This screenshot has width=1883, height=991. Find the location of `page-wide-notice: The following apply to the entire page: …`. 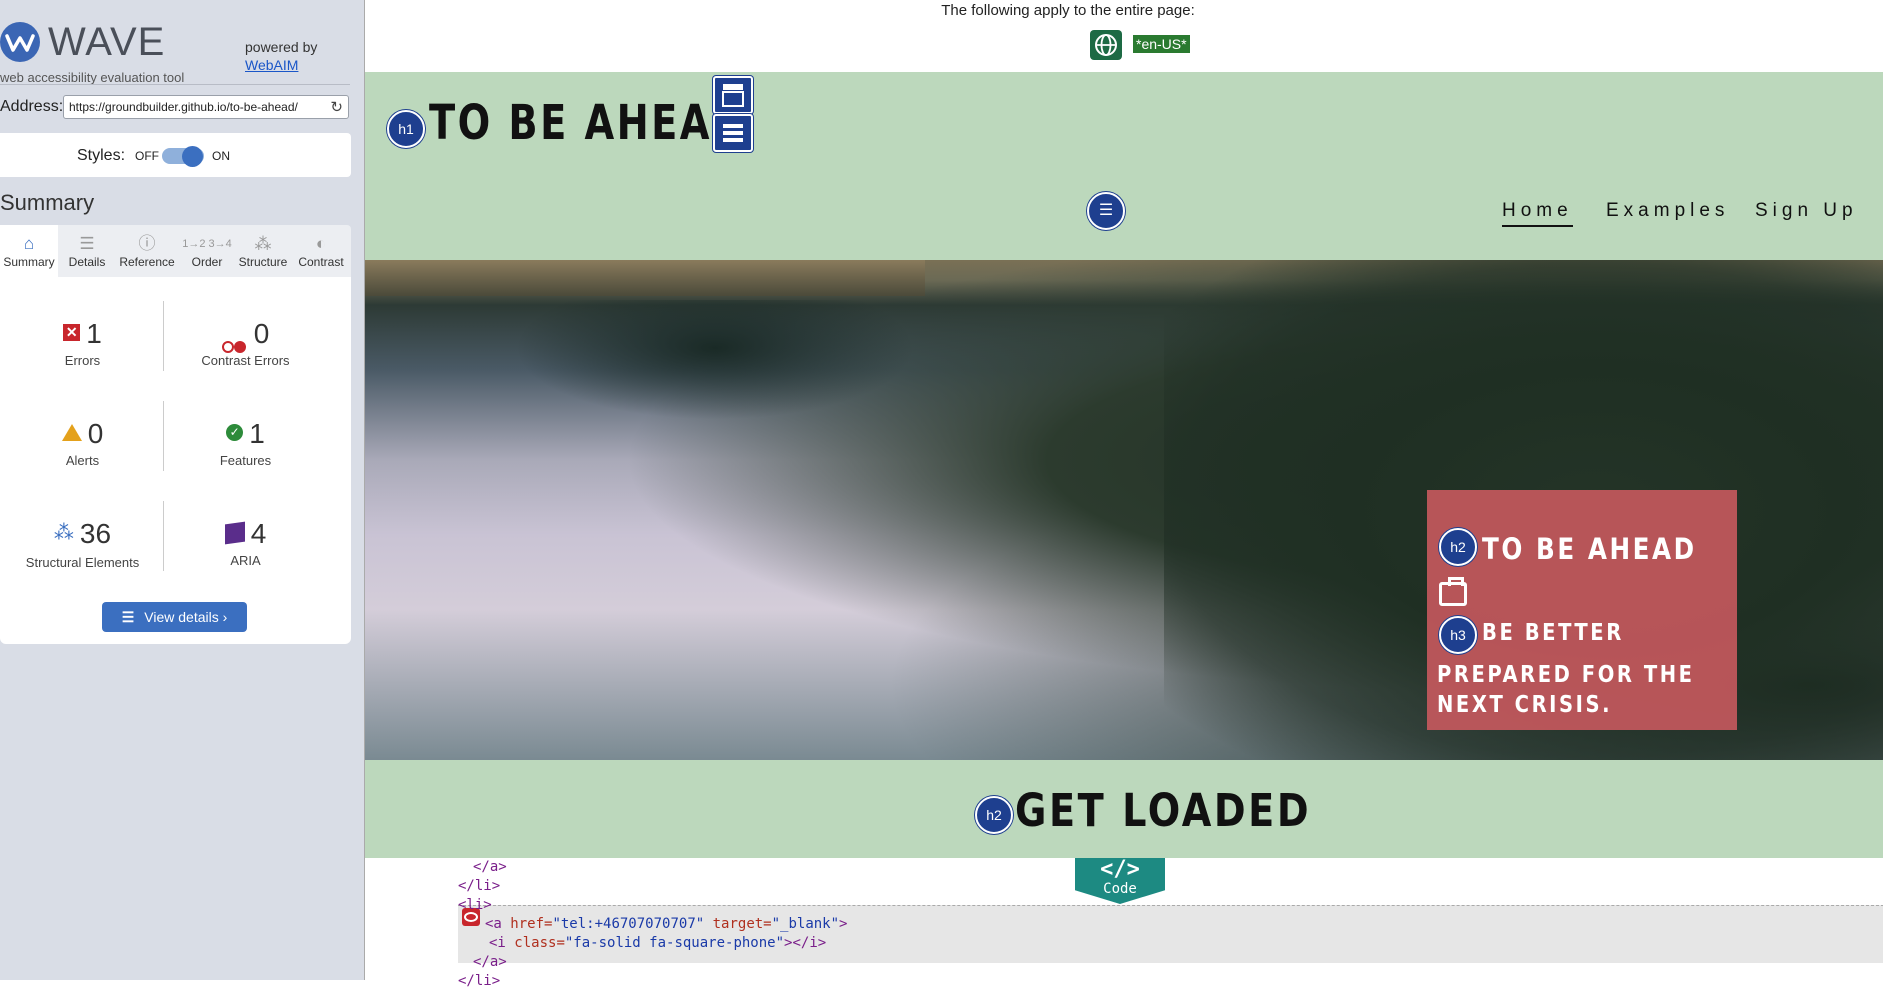

page-wide-notice: The following apply to the entire page: … is located at coordinates (1124, 36).